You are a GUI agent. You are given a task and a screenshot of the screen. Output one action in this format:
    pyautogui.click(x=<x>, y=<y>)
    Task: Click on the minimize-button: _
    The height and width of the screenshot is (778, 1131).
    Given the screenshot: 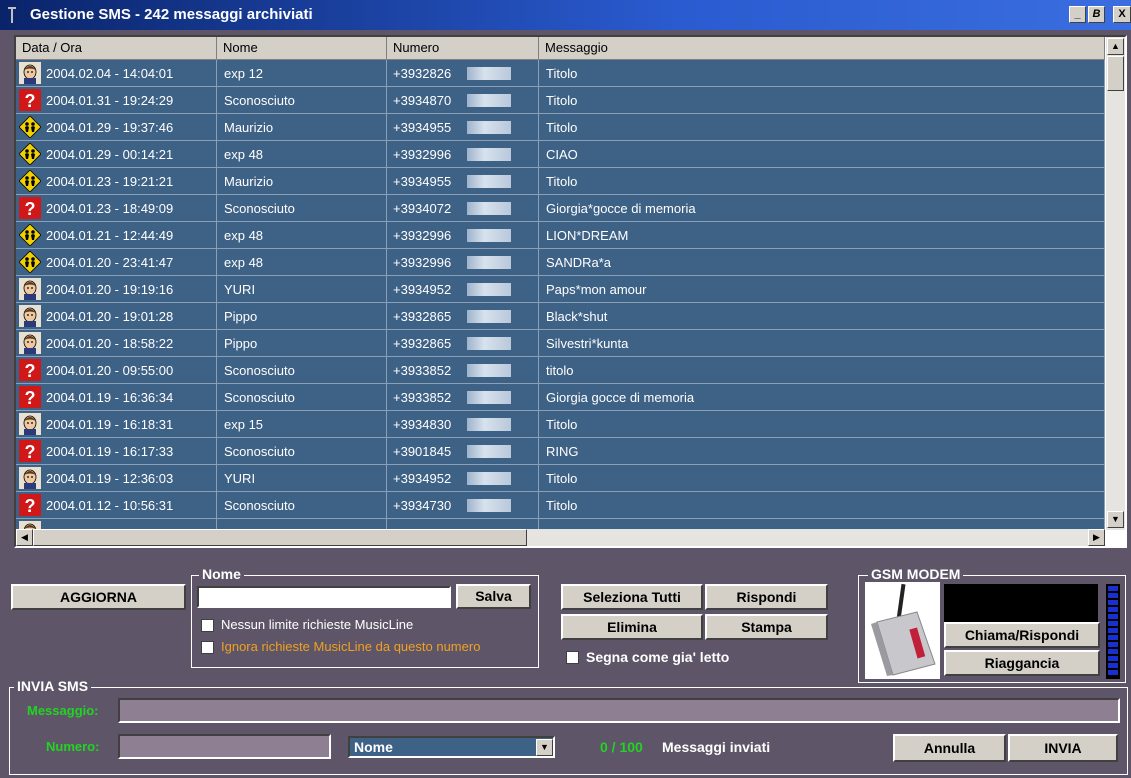 What is the action you would take?
    pyautogui.click(x=1077, y=14)
    